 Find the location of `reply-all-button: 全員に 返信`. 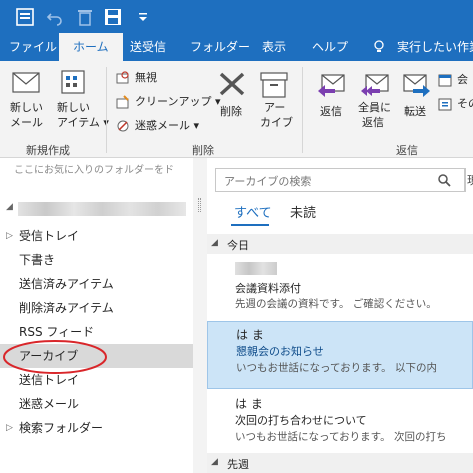

reply-all-button: 全員に 返信 is located at coordinates (375, 101).